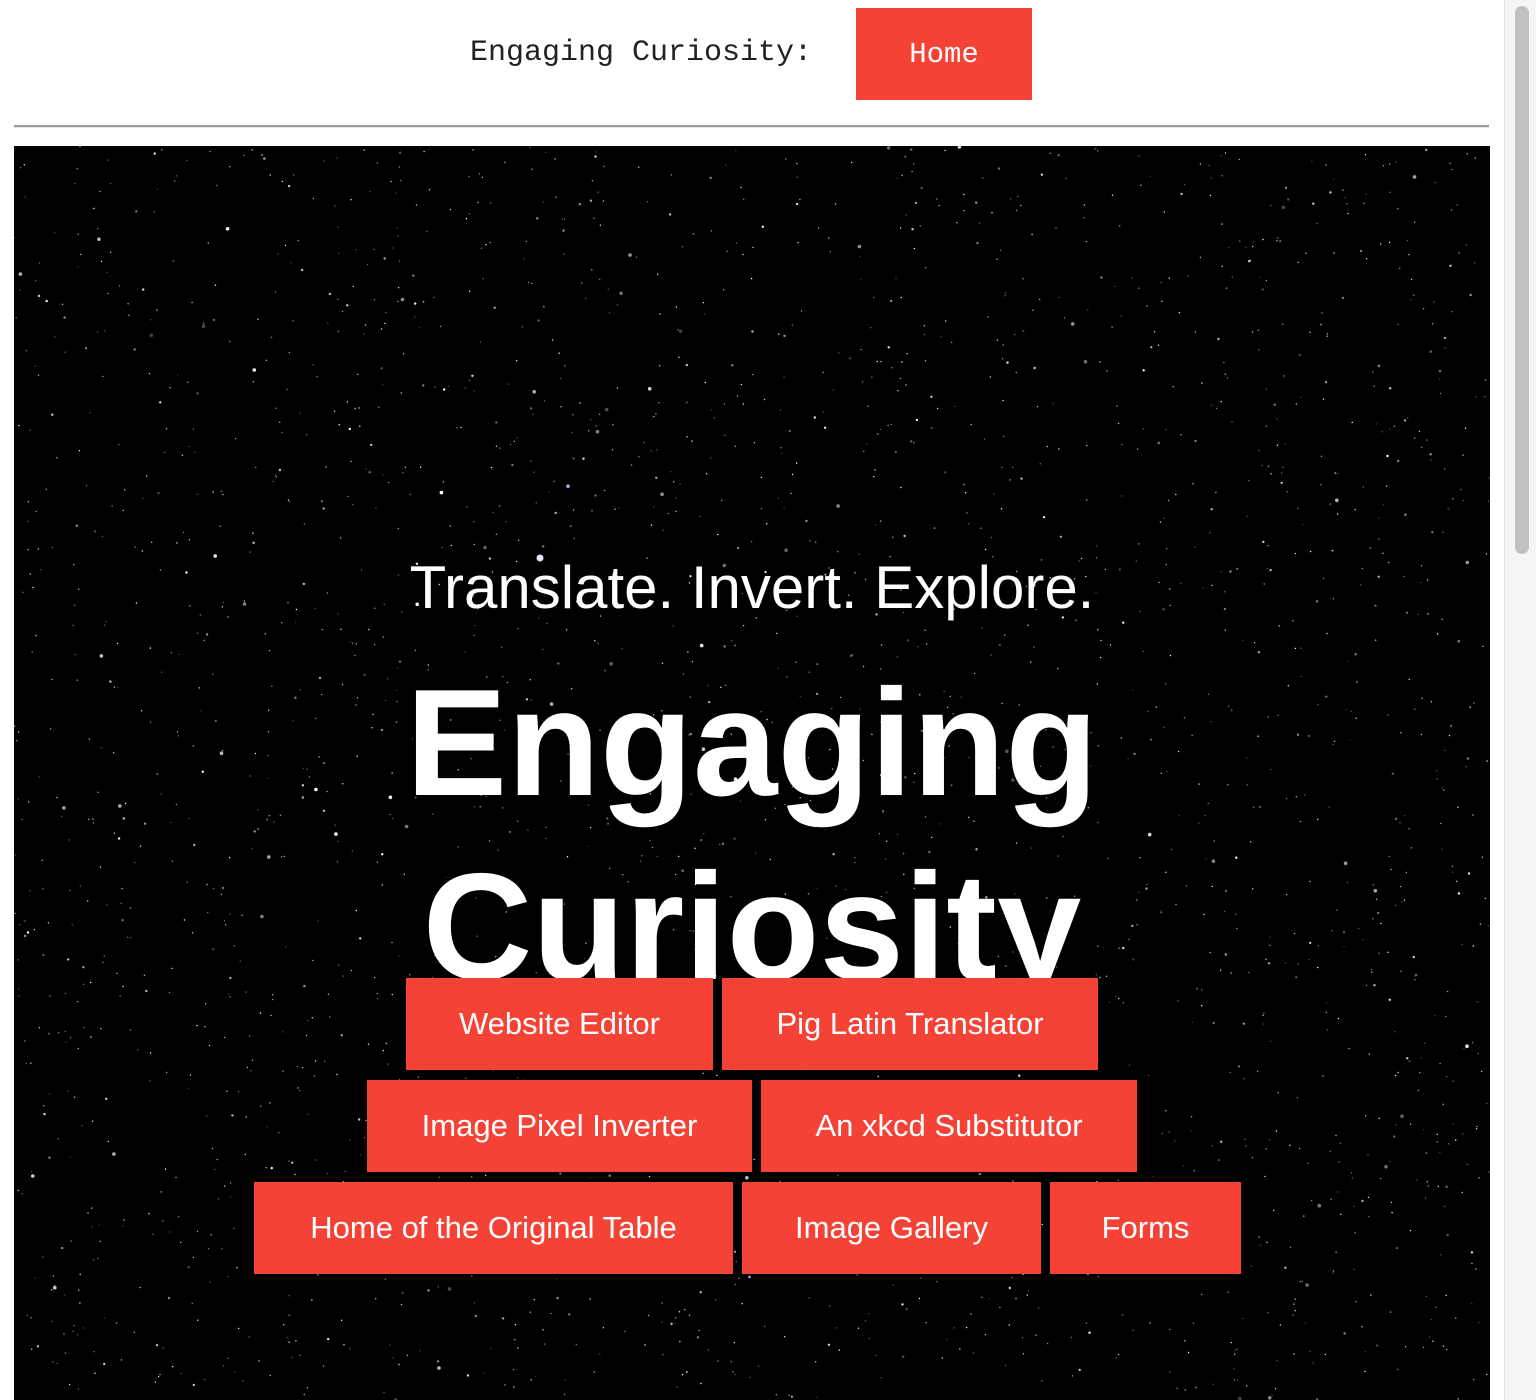 Image resolution: width=1536 pixels, height=1400 pixels. I want to click on hero-tagline: Translate. Invert. Explore., so click(752, 587).